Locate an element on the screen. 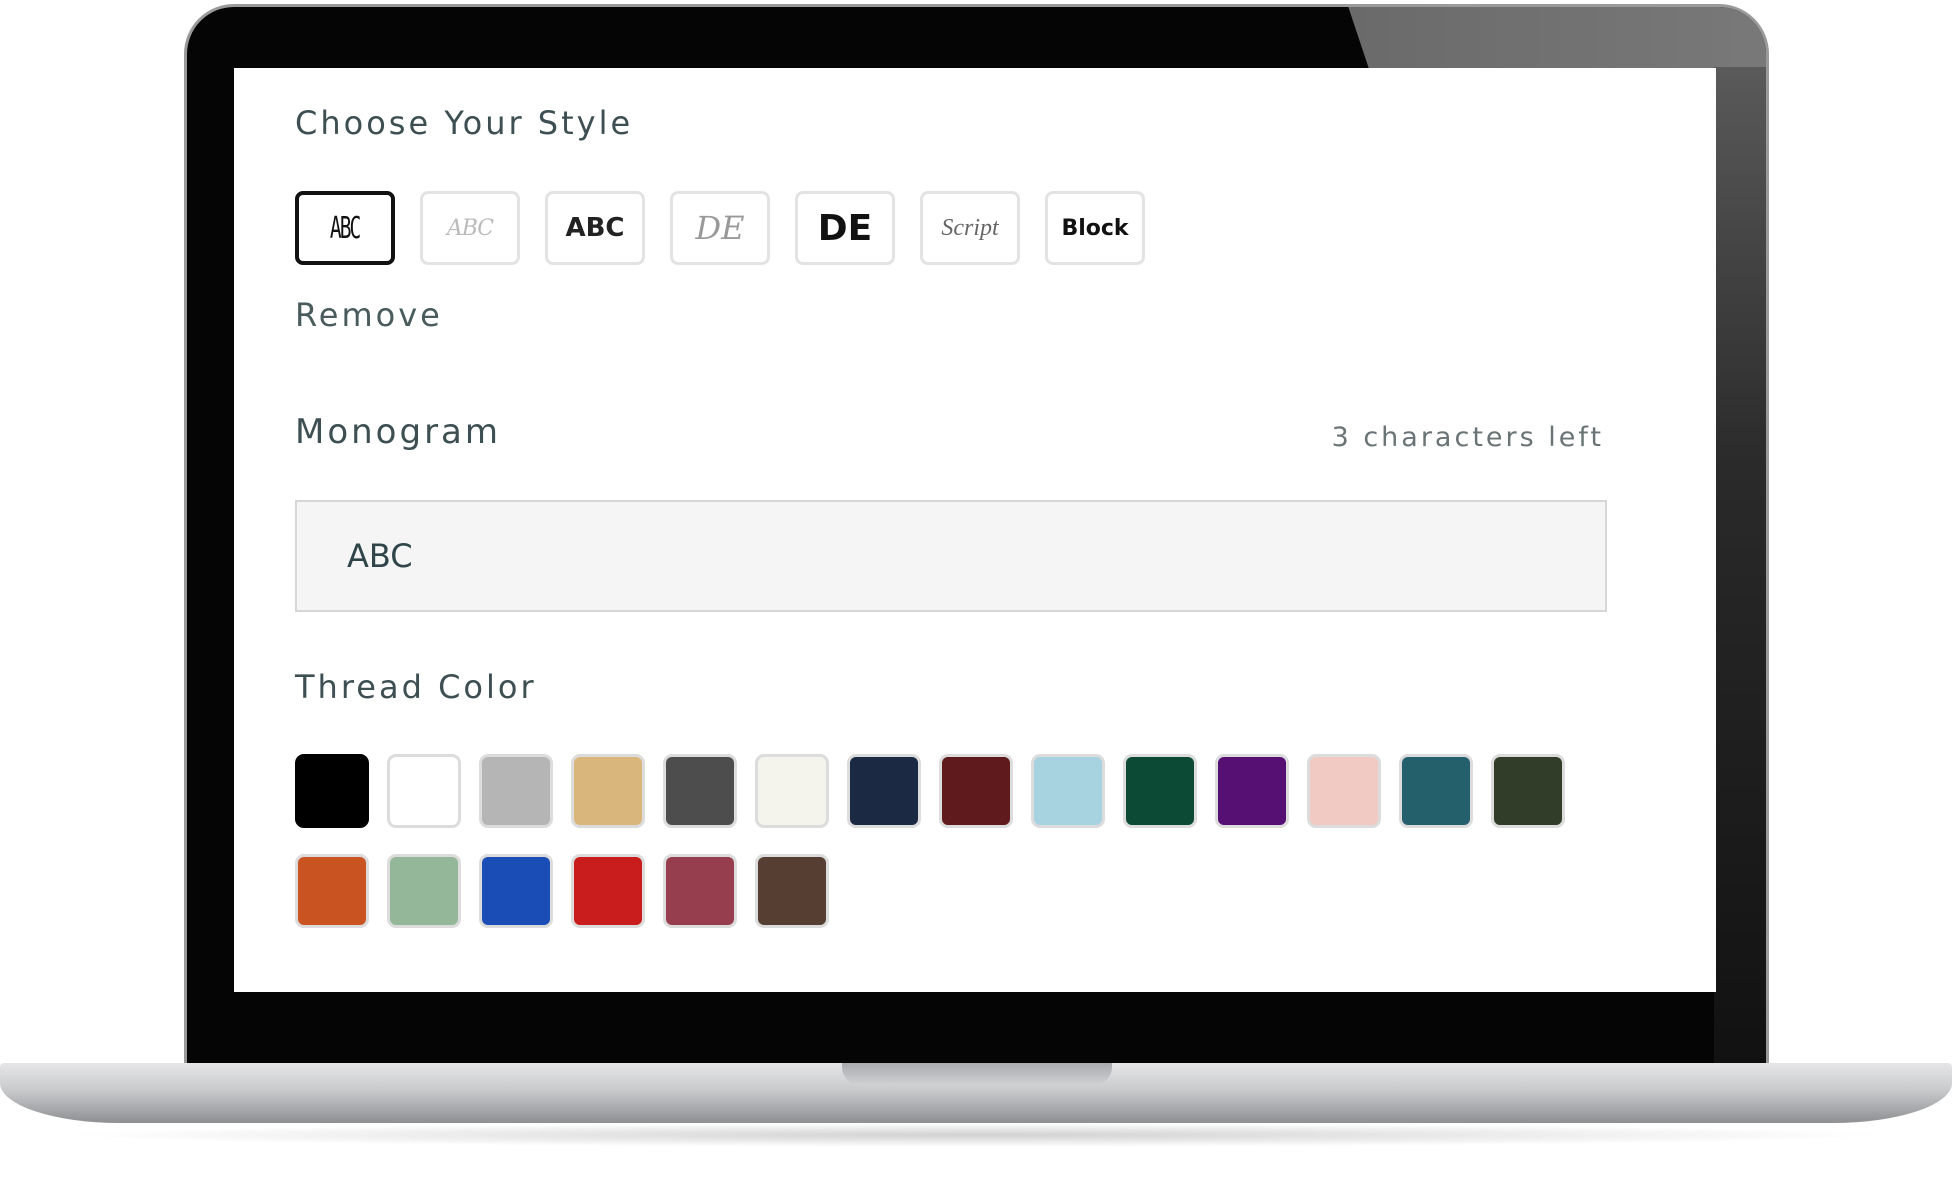 This screenshot has width=1952, height=1184. style-option-sans-serif: ABC is located at coordinates (595, 228).